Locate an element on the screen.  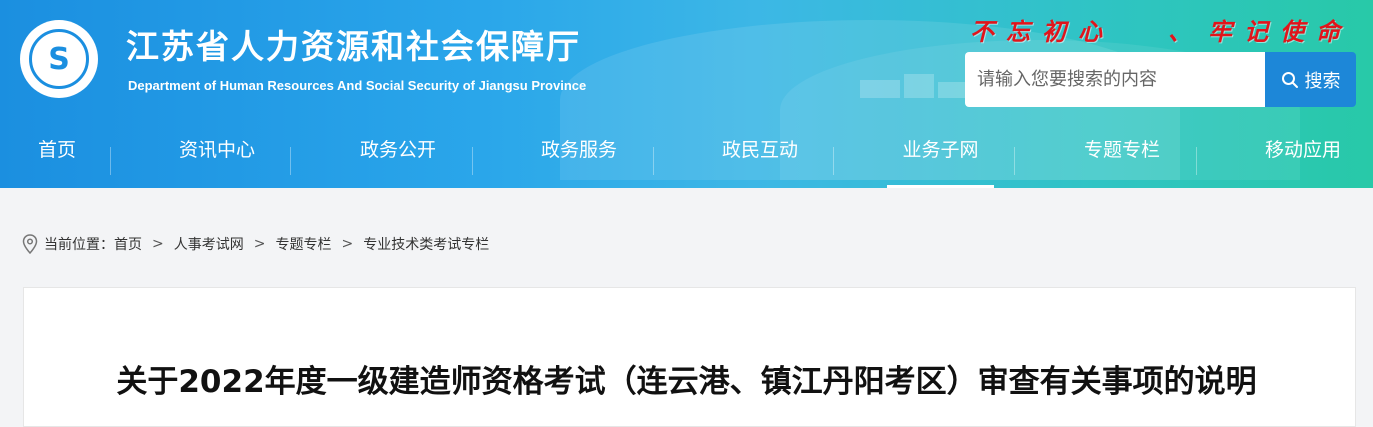
nav-item-home: 首页 is located at coordinates (57, 161).